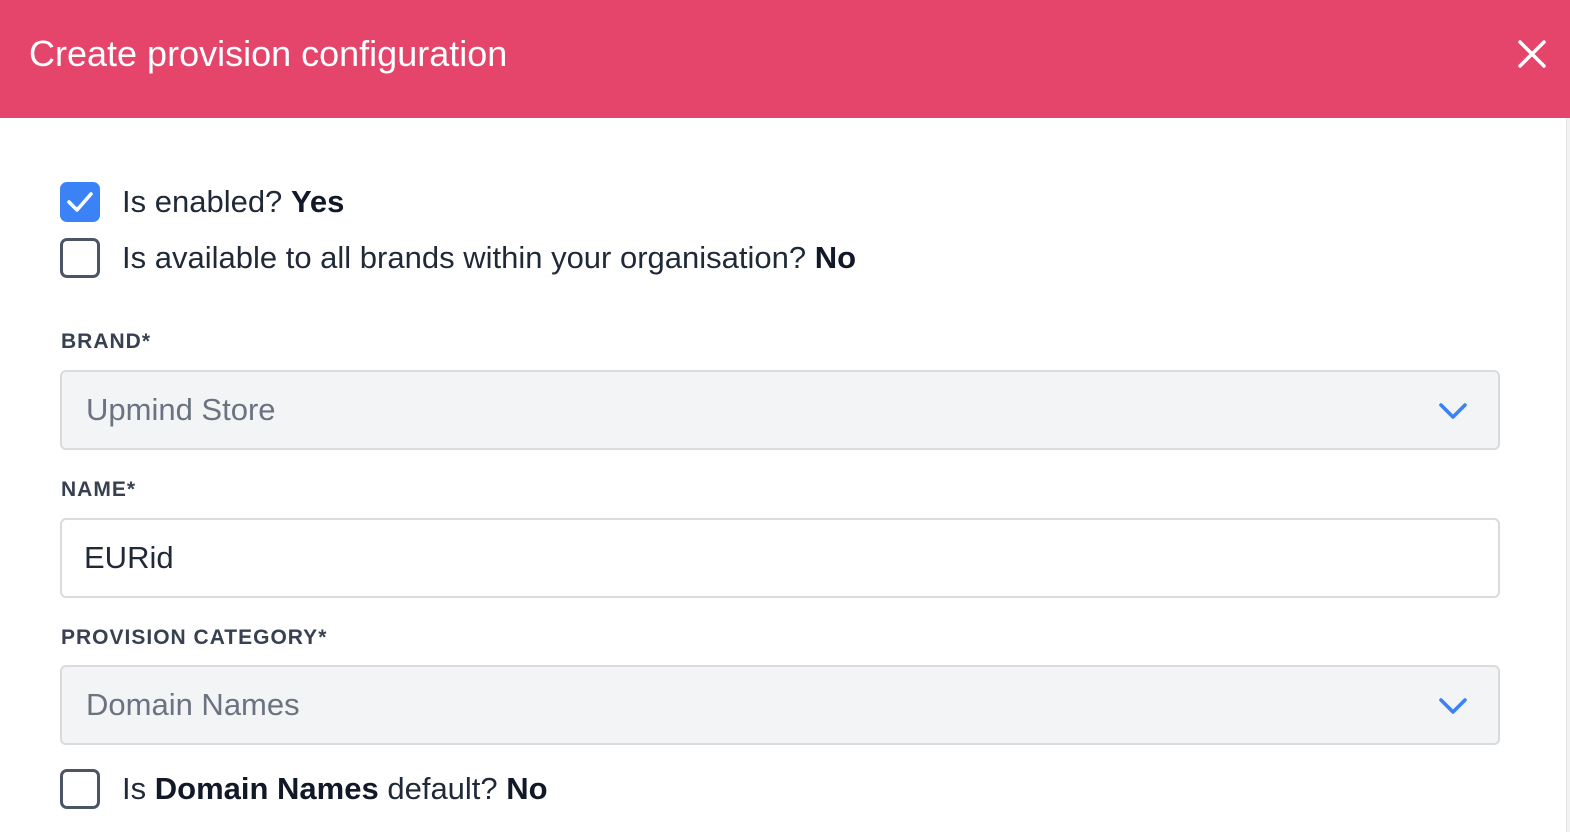 This screenshot has width=1570, height=832. Describe the element at coordinates (527, 788) in the screenshot. I see `category-default-value: No` at that location.